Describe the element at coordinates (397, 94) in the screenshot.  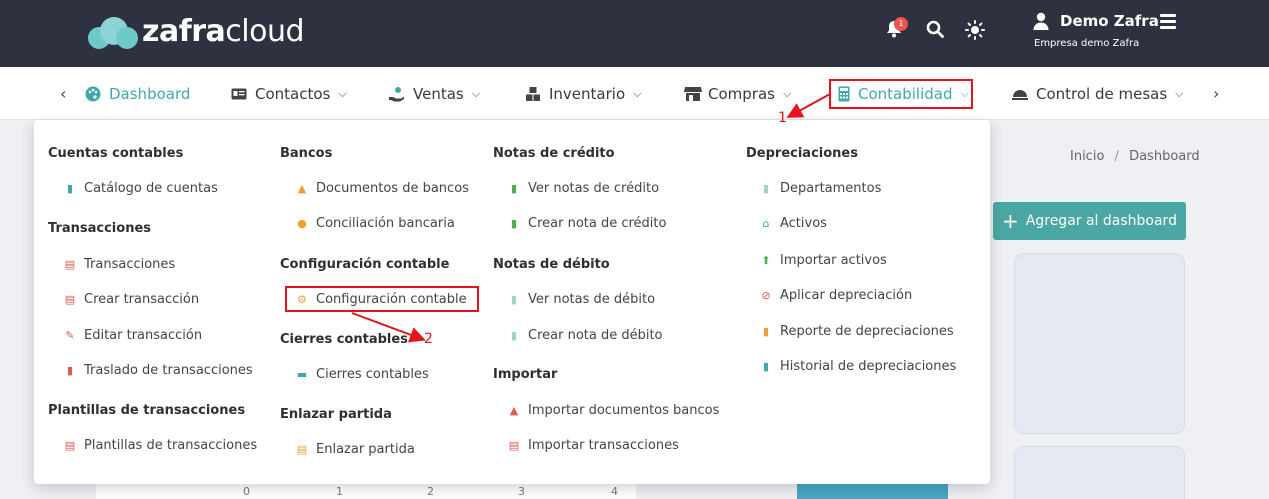
I see `hand-coin-icon` at that location.